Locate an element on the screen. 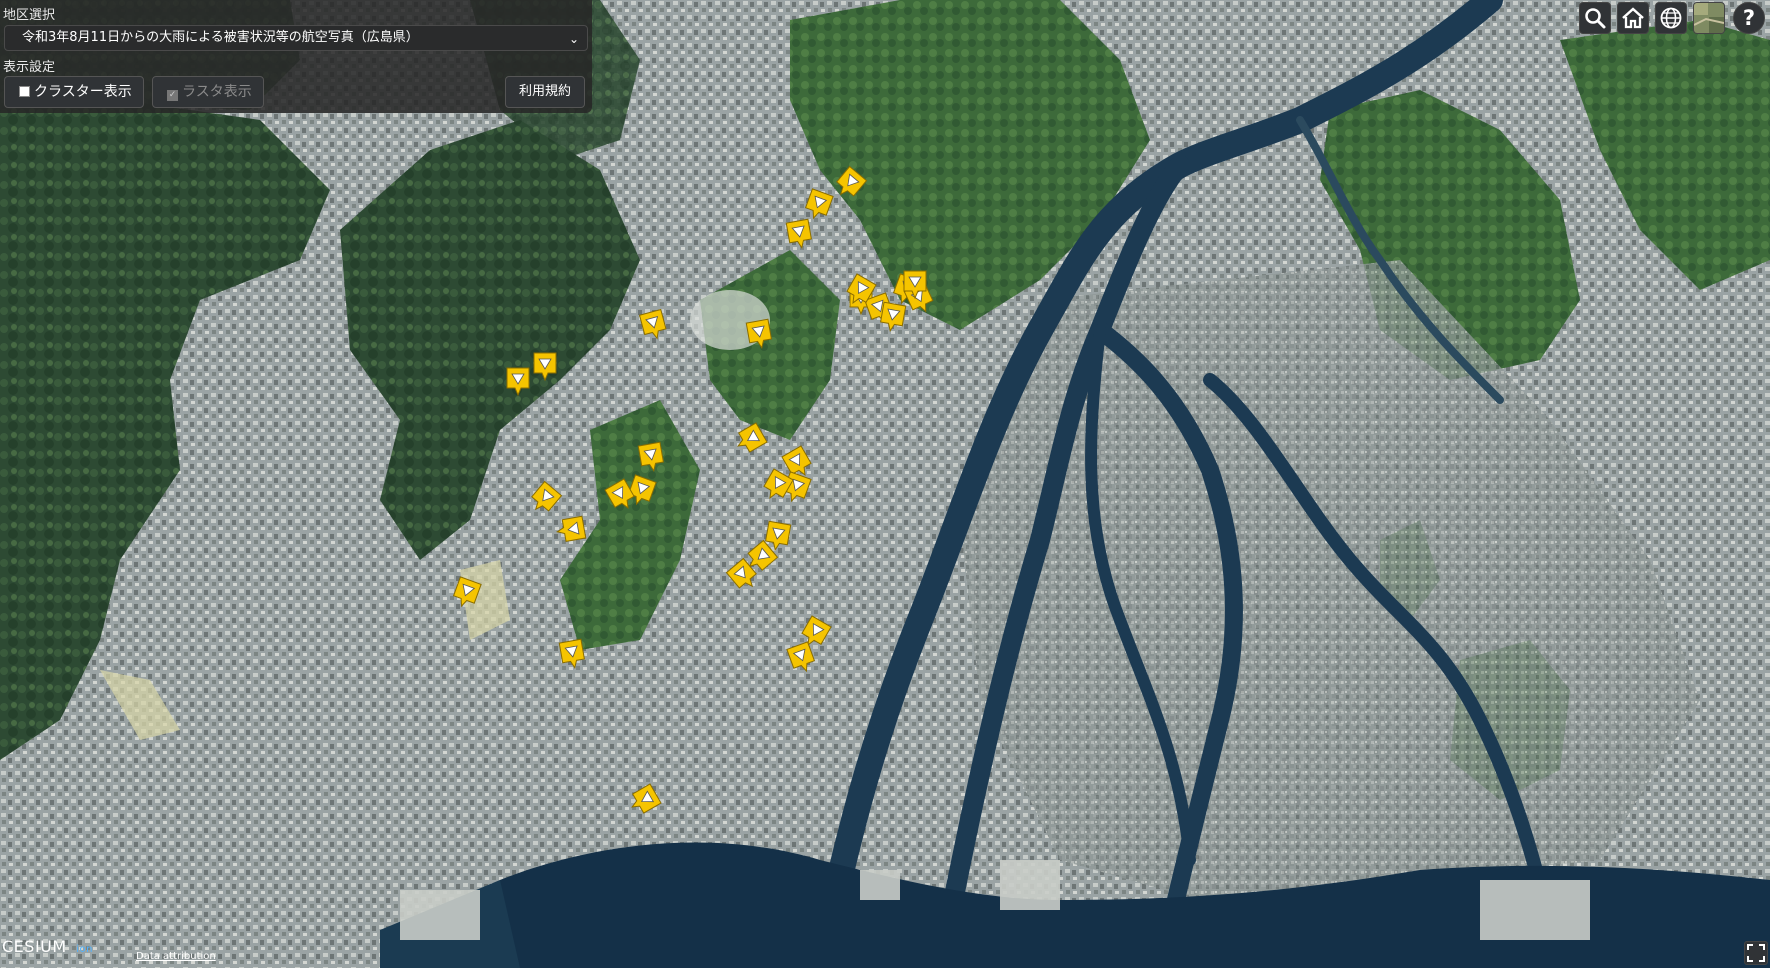 Image resolution: width=1770 pixels, height=968 pixels. help-icon: ? is located at coordinates (1749, 18).